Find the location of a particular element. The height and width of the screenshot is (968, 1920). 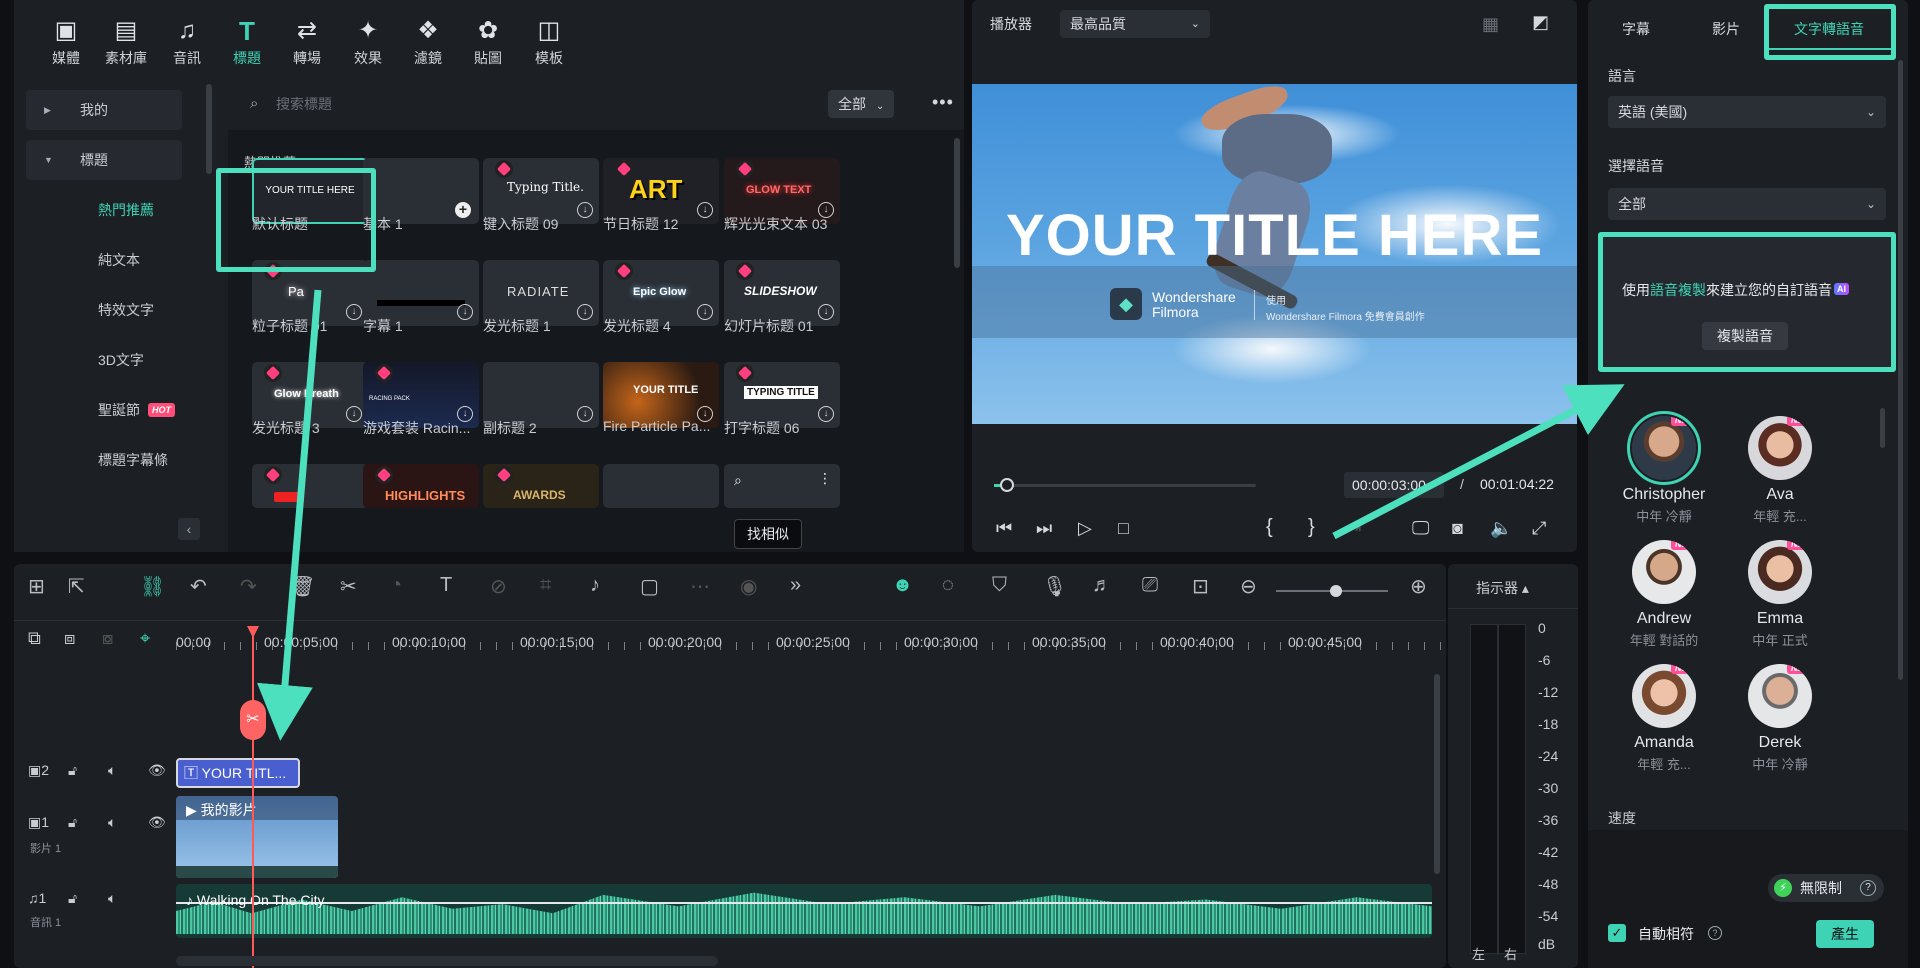

arrow-to-timeline is located at coordinates (289, 515).